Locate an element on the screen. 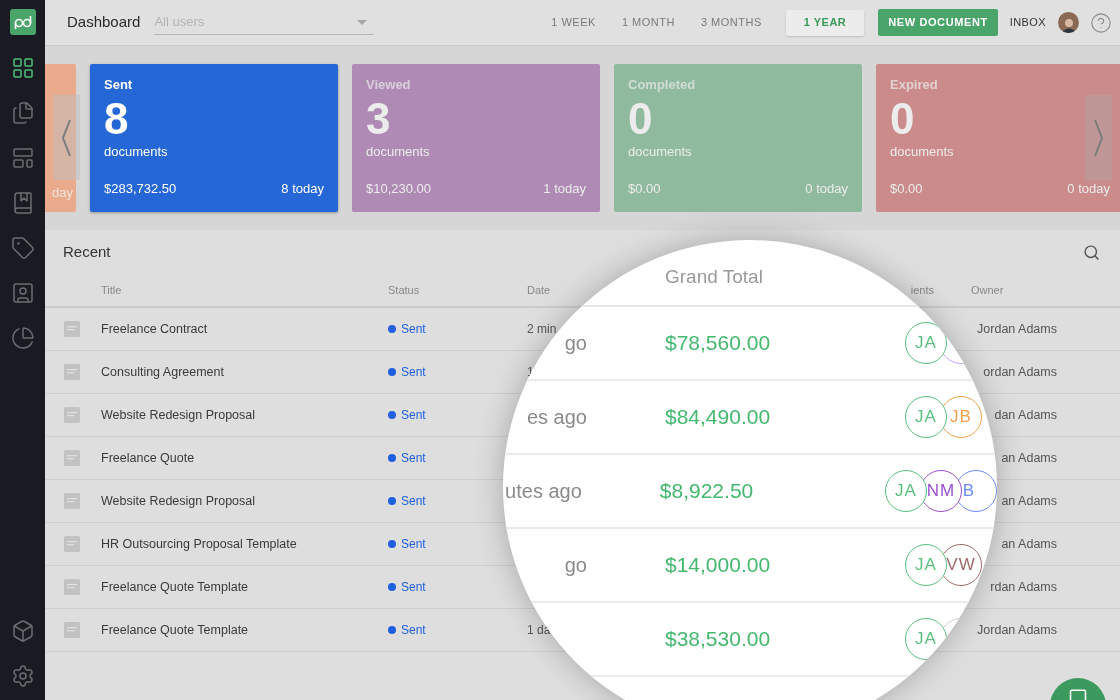  page-title: Dashboard is located at coordinates (104, 22).